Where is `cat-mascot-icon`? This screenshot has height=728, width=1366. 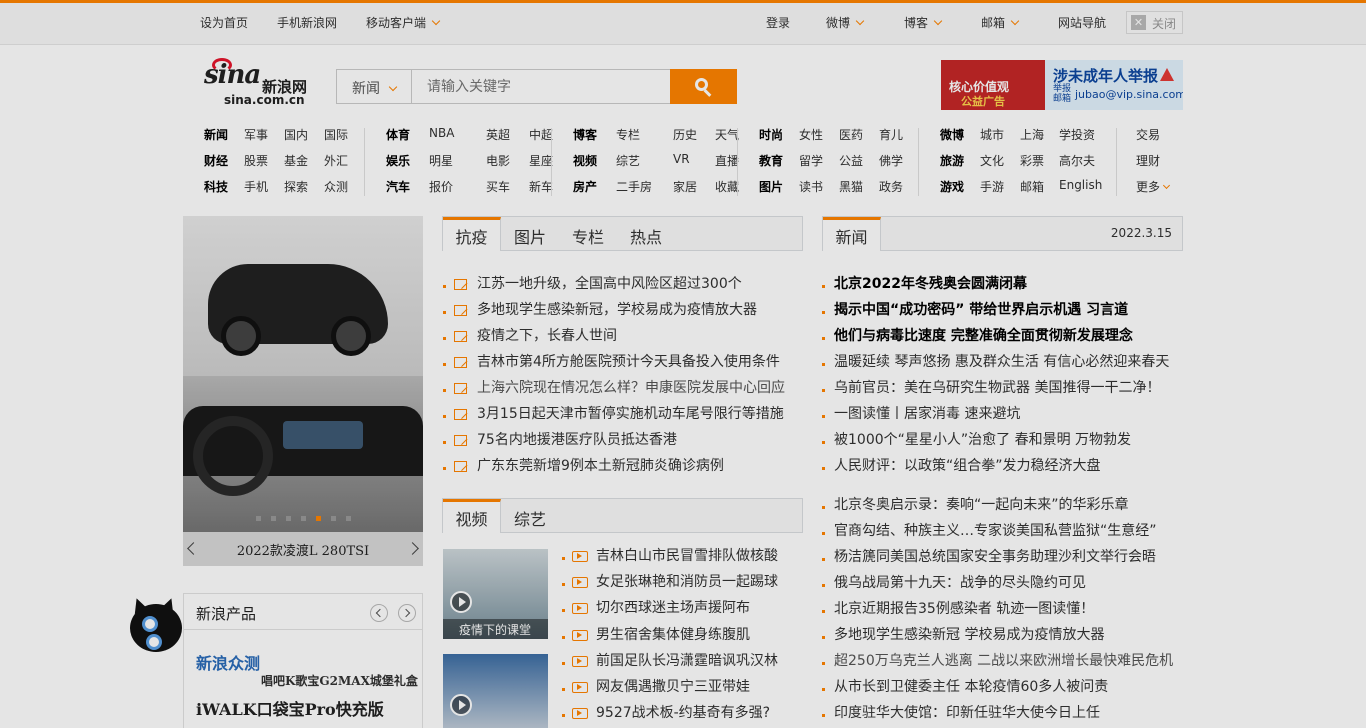
cat-mascot-icon is located at coordinates (153, 626).